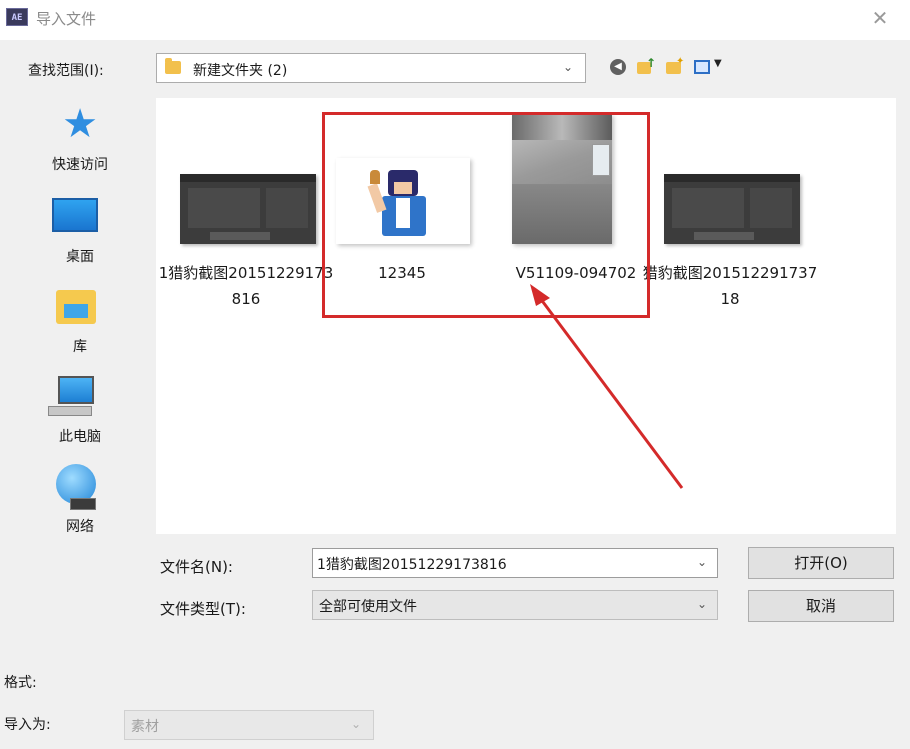 The image size is (910, 749). Describe the element at coordinates (249, 725) in the screenshot. I see `import-as-select: 素材 ⌄` at that location.